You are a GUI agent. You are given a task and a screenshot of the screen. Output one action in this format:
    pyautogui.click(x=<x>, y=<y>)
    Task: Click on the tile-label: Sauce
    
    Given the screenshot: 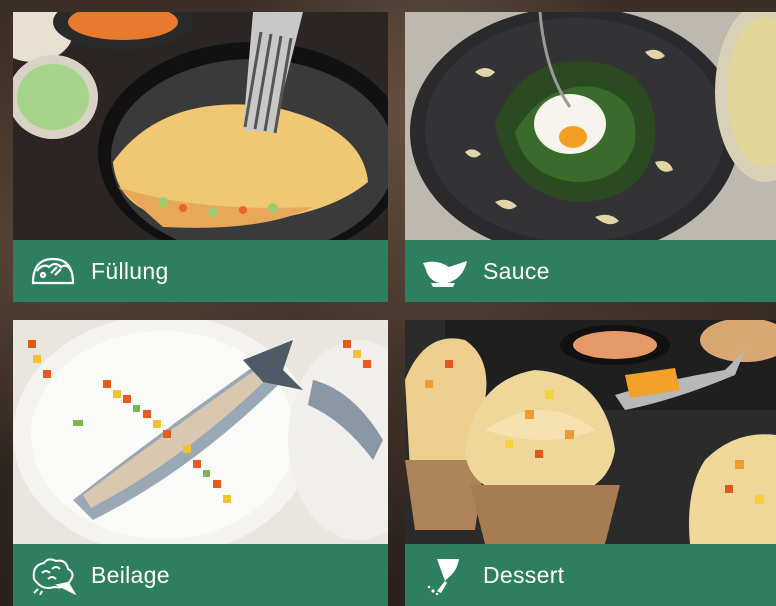 What is the action you would take?
    pyautogui.click(x=516, y=270)
    